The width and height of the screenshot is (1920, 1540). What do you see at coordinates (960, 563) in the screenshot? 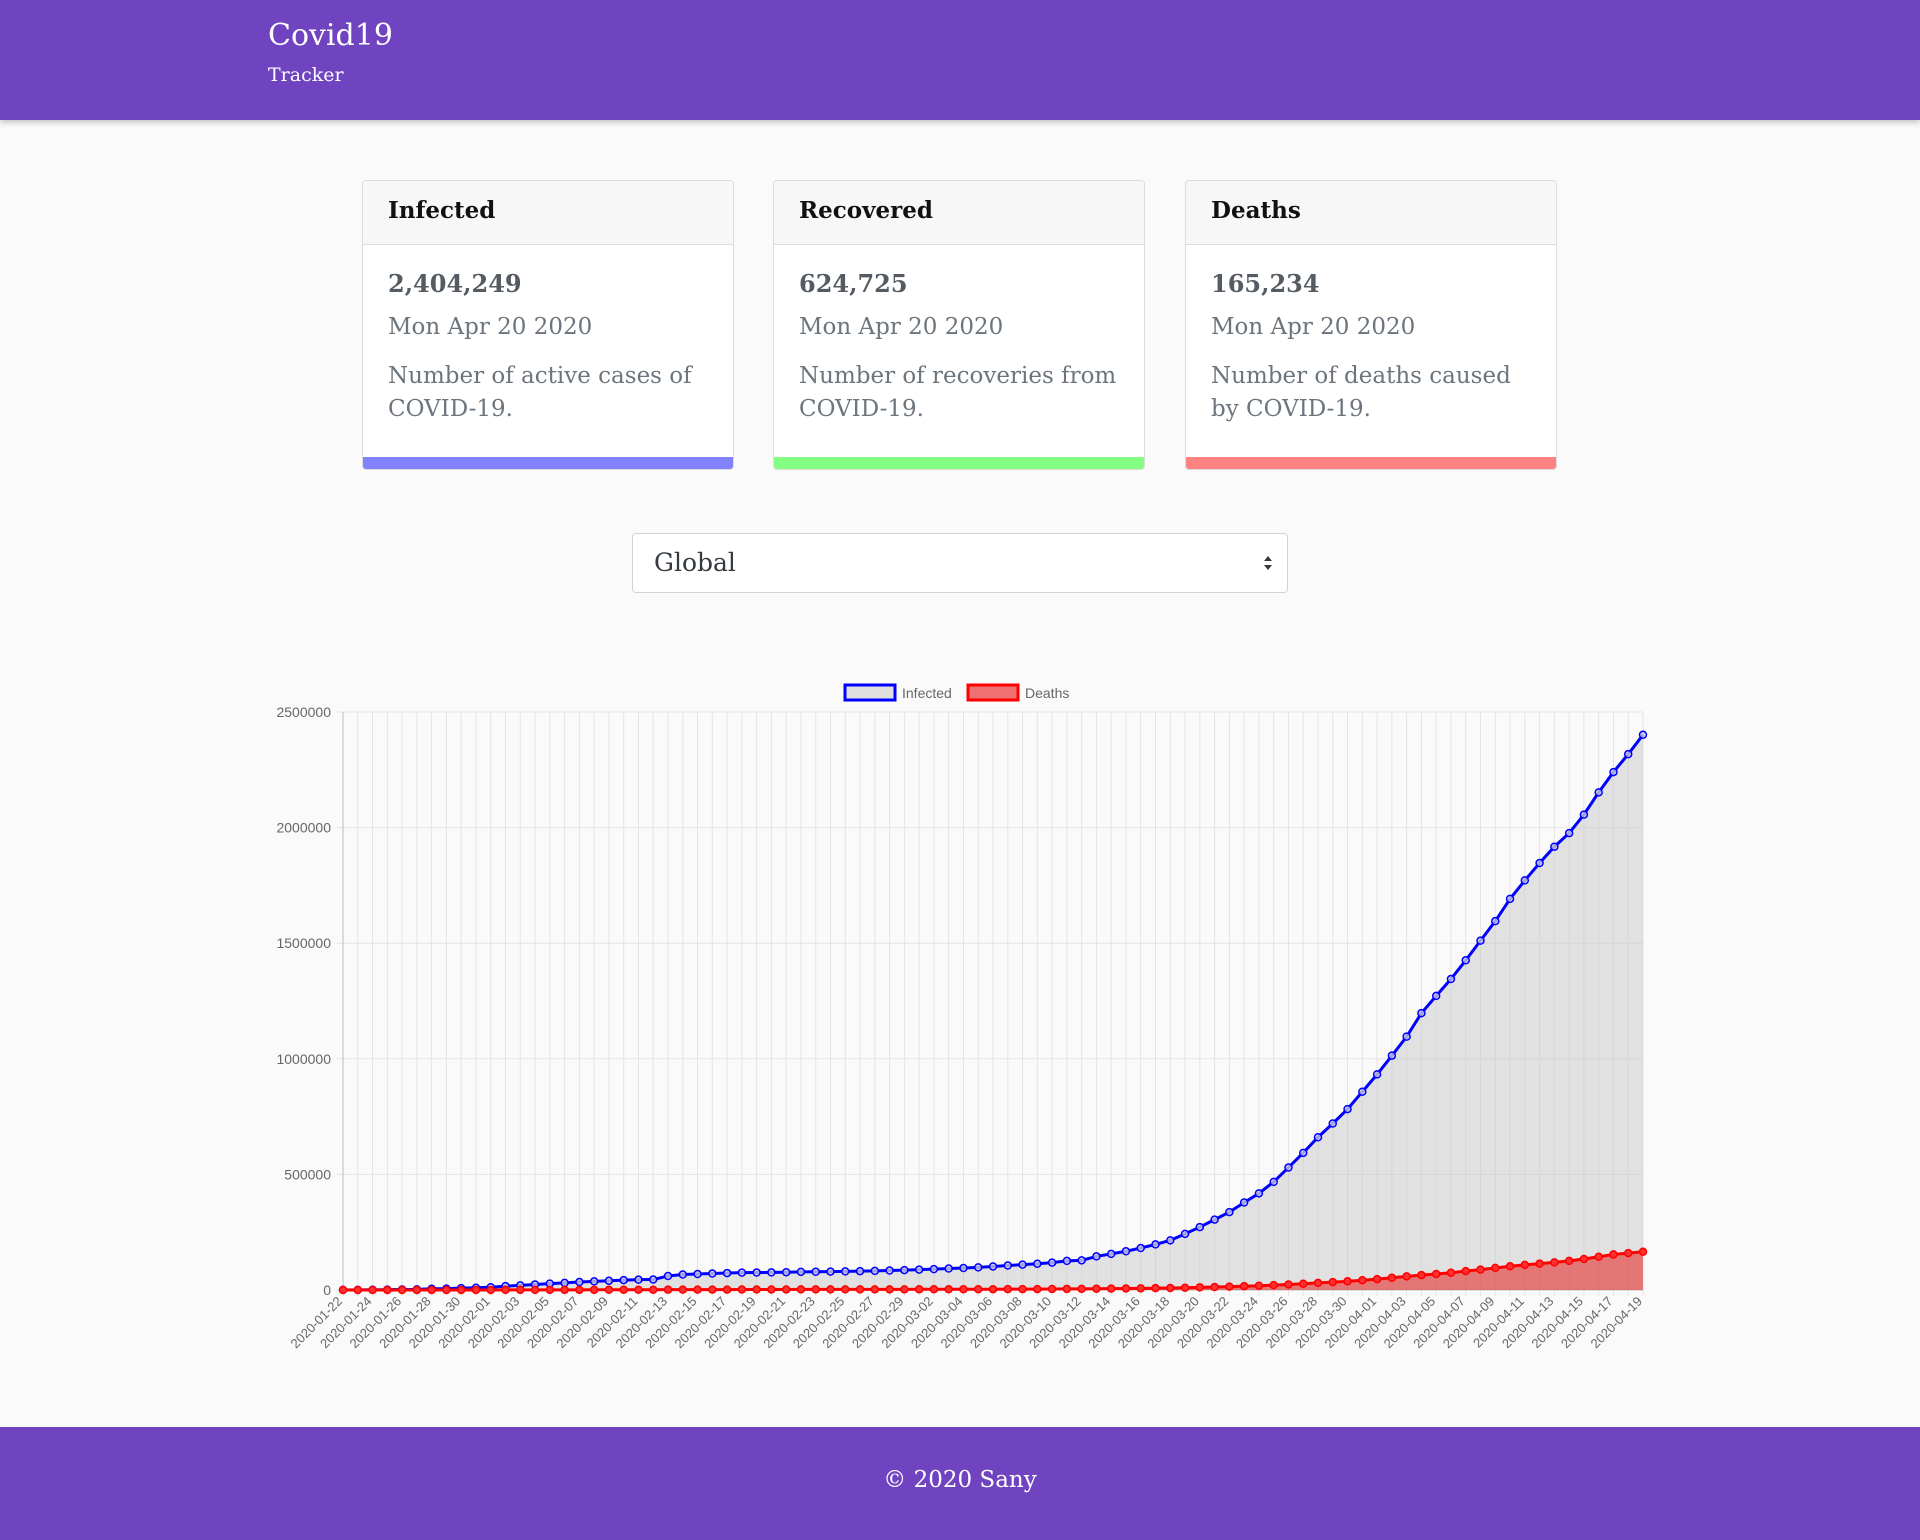
I see `country-select: Global` at bounding box center [960, 563].